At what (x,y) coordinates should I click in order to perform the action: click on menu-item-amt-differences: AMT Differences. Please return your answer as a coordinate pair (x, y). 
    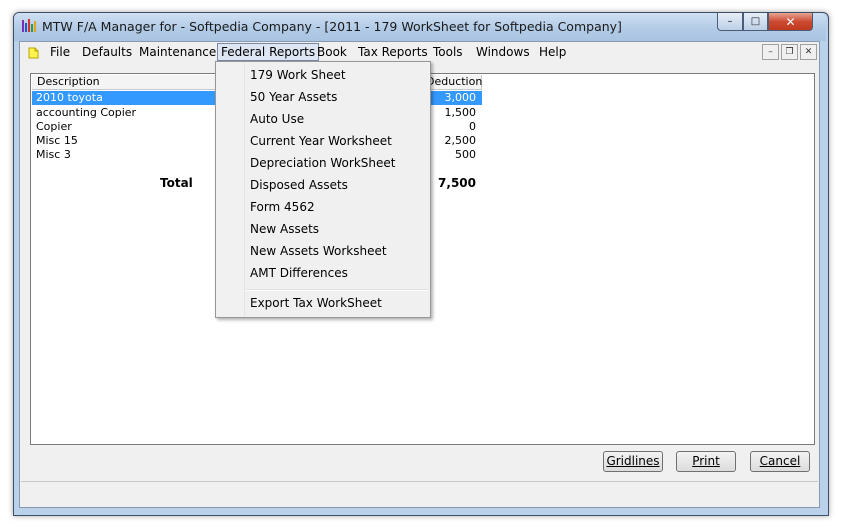
    Looking at the image, I should click on (299, 273).